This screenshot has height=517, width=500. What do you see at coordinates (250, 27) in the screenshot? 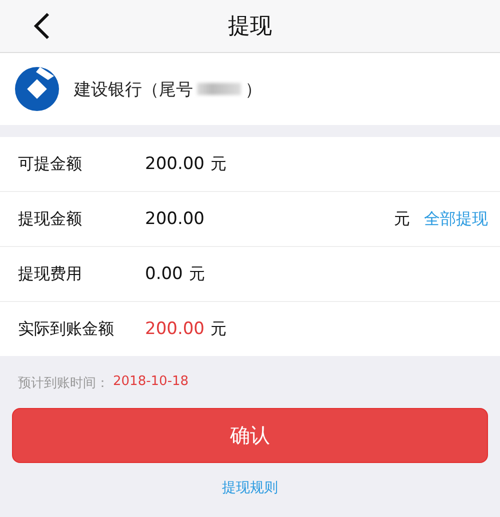
I see `page-title: 提现` at bounding box center [250, 27].